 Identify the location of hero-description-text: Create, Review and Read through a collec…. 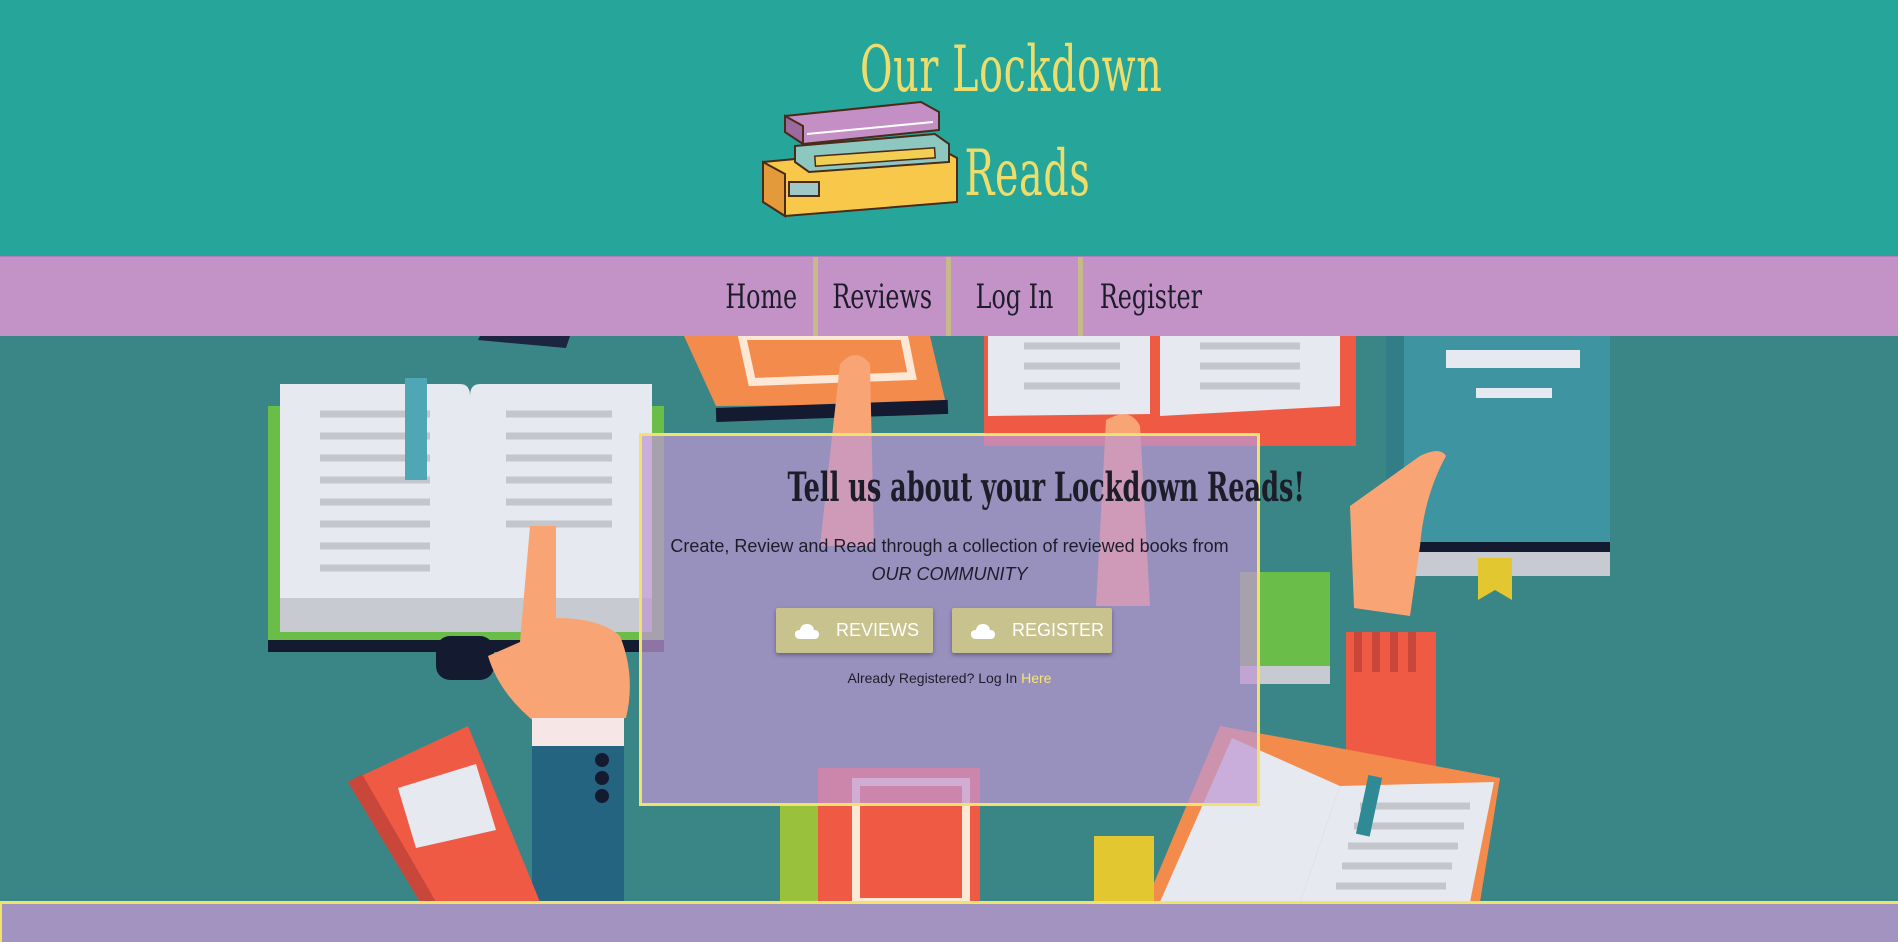
(949, 546).